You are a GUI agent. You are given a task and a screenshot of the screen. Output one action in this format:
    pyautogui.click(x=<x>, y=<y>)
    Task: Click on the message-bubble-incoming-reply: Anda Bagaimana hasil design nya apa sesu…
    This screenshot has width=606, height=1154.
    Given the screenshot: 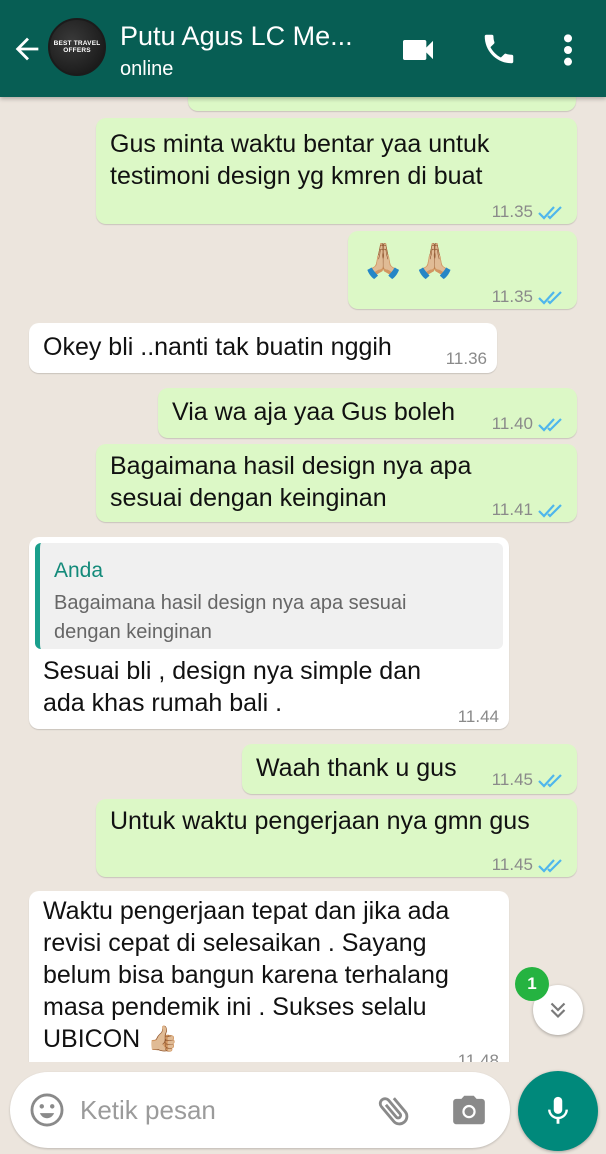 What is the action you would take?
    pyautogui.click(x=269, y=633)
    